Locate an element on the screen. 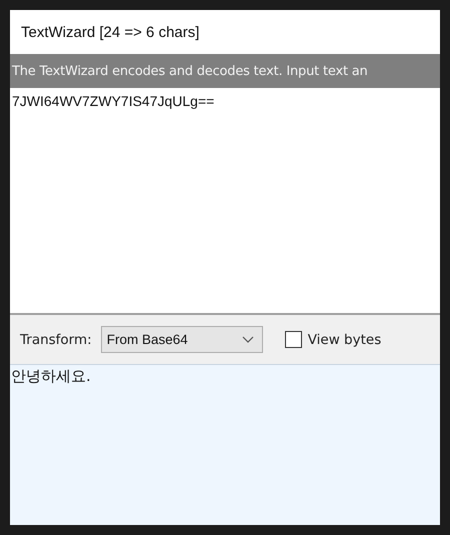 The width and height of the screenshot is (450, 535). transform-dropdown: From Base64 is located at coordinates (181, 339).